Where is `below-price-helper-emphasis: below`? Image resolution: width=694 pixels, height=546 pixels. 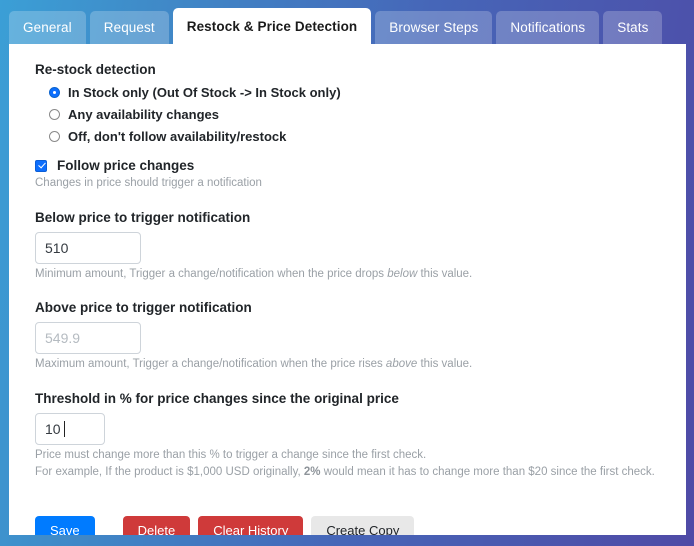
below-price-helper-emphasis: below is located at coordinates (402, 273).